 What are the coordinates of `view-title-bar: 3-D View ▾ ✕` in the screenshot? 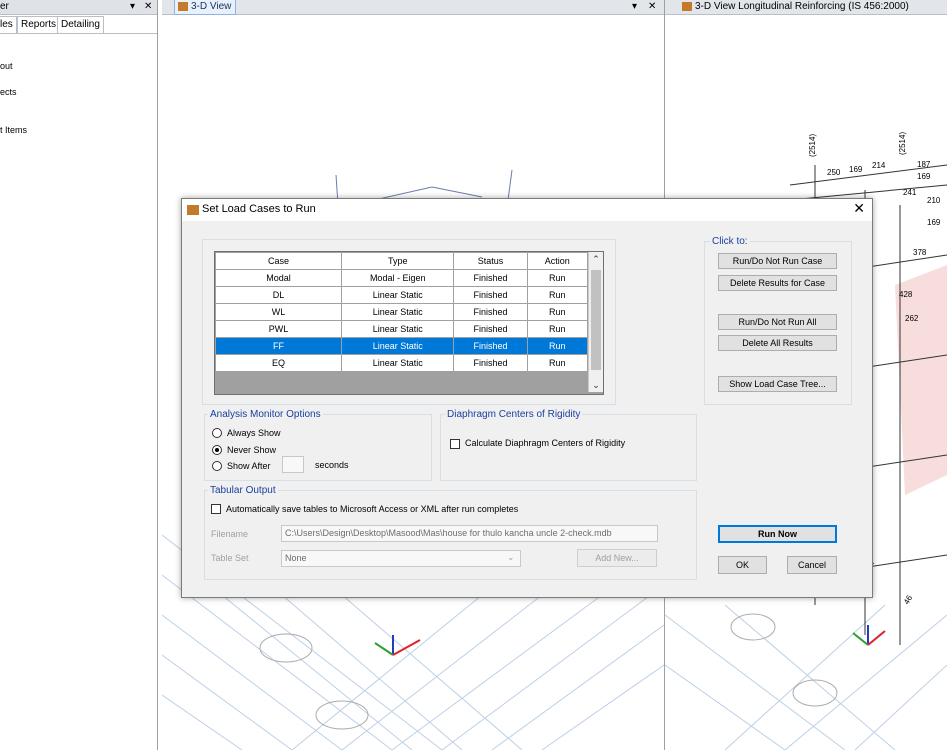 It's located at (413, 7).